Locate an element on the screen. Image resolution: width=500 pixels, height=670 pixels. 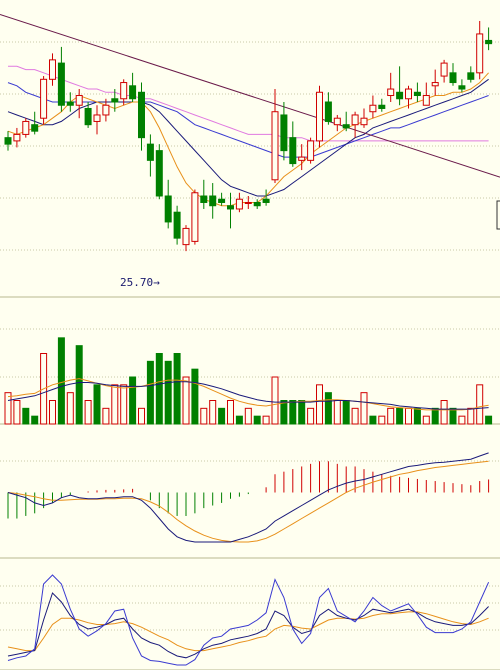
volume-panel is located at coordinates (248, 381).